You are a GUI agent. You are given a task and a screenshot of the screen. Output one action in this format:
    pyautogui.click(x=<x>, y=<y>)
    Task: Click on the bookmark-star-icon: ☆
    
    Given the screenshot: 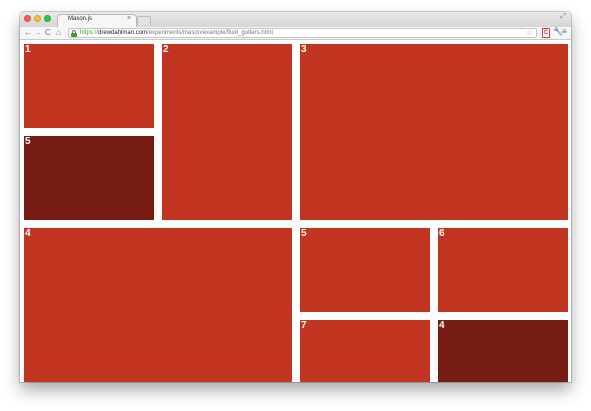 What is the action you would take?
    pyautogui.click(x=529, y=32)
    